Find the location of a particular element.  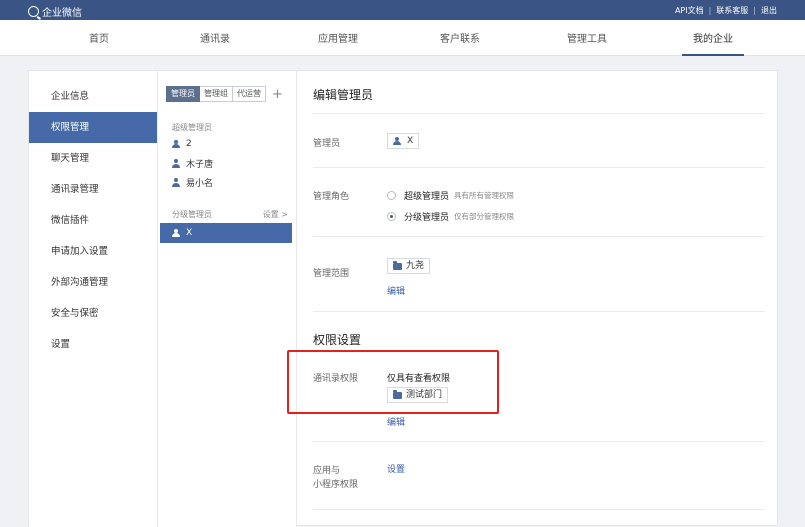

list-item: 2 is located at coordinates (182, 144).